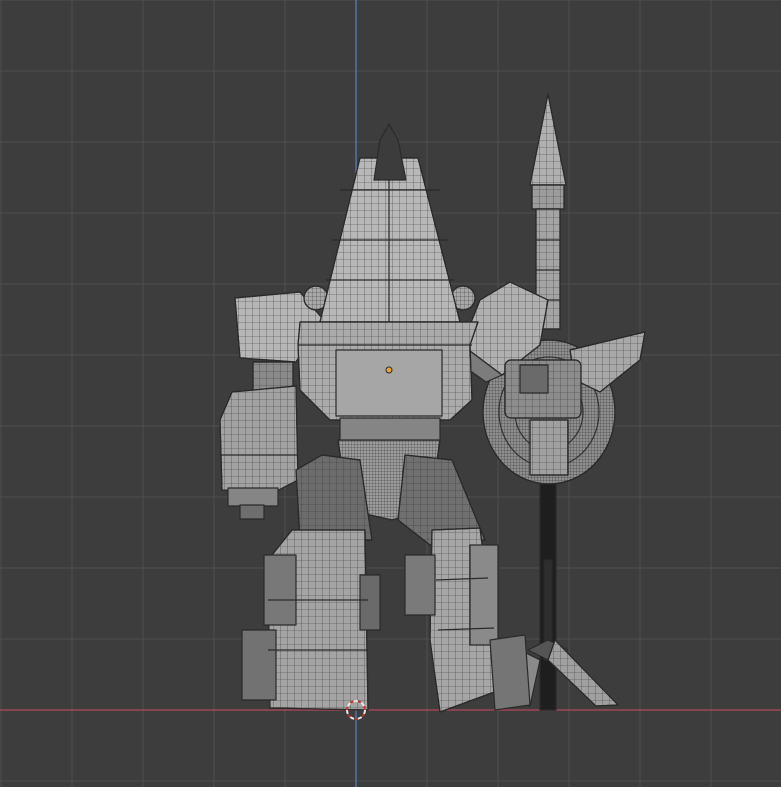  I want to click on right-leg, so click(464, 583).